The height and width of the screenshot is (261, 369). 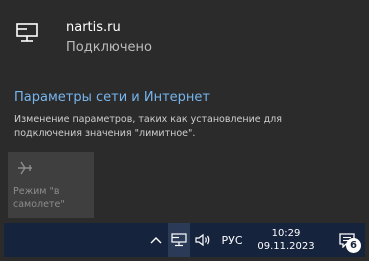 I want to click on clock-button: 10:29 09.11.2023, so click(x=286, y=240).